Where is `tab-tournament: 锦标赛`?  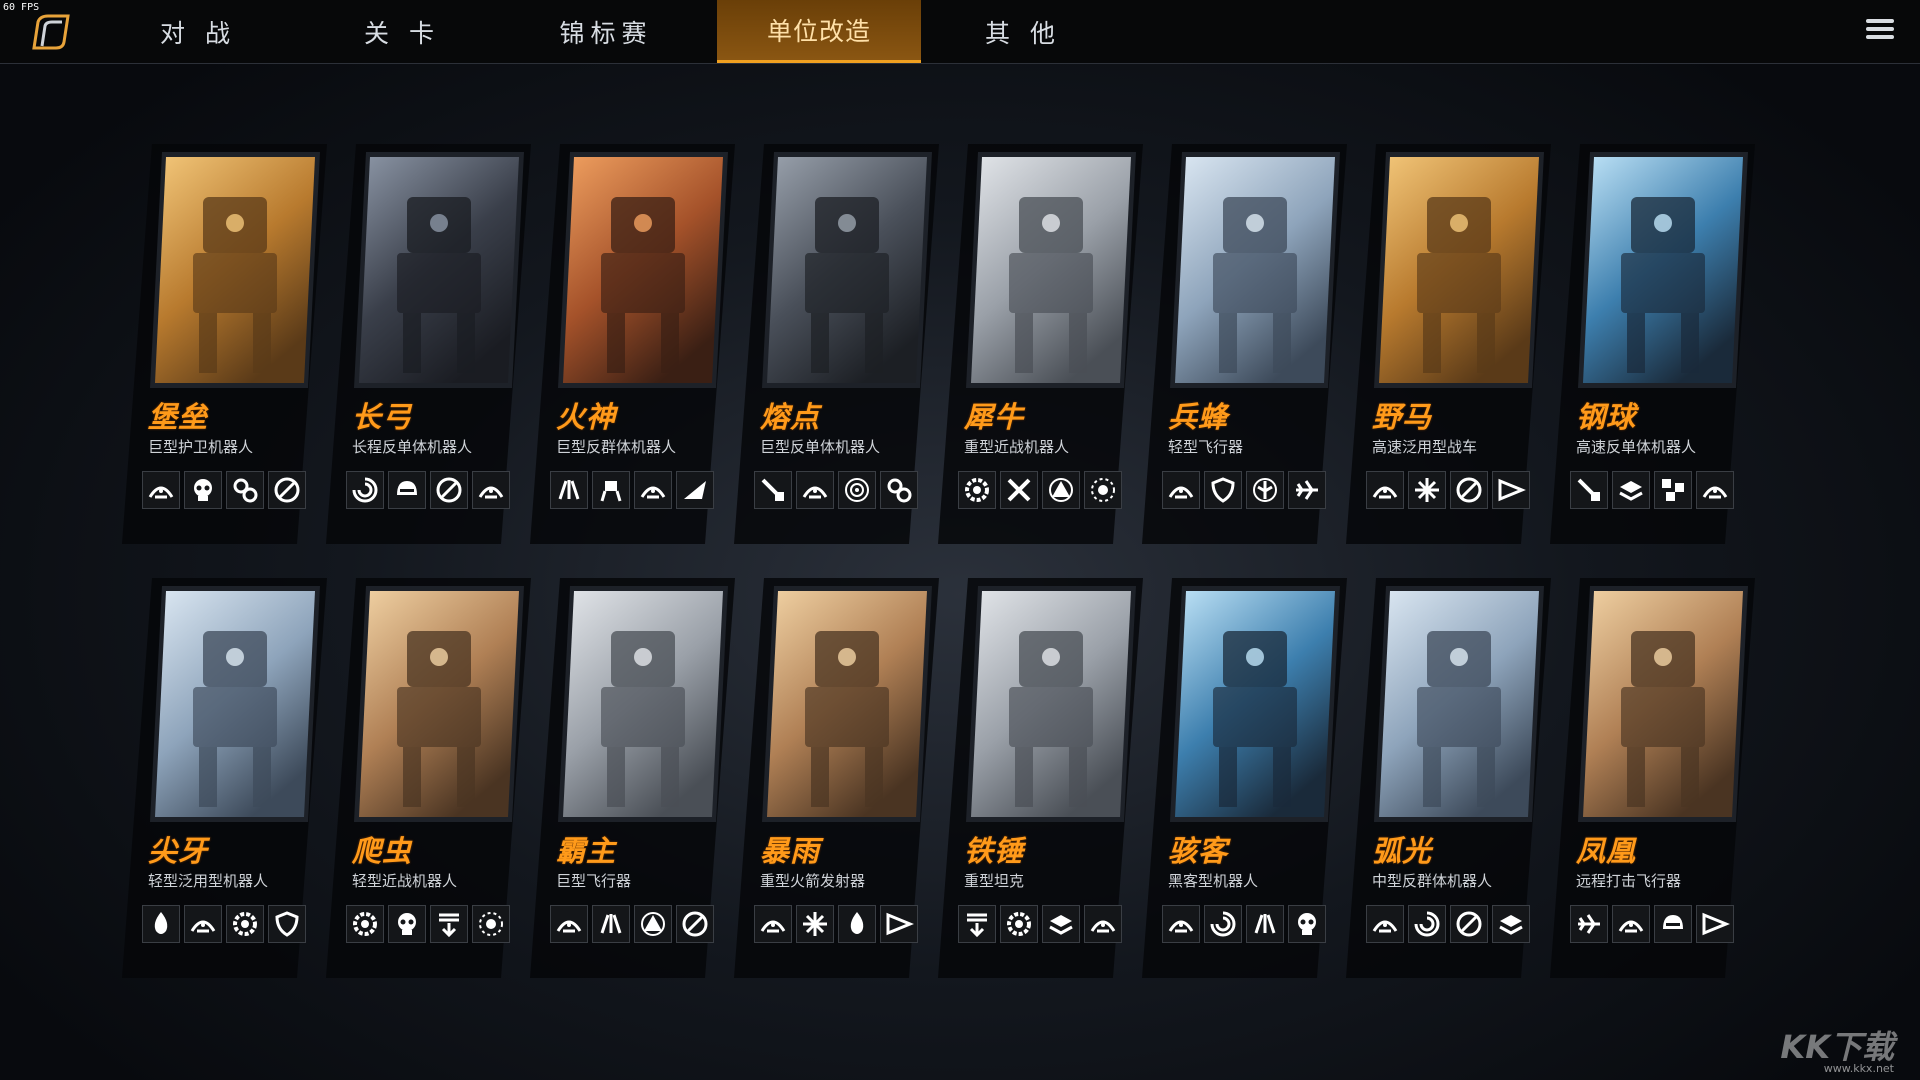
tab-tournament: 锦标赛 is located at coordinates (606, 31).